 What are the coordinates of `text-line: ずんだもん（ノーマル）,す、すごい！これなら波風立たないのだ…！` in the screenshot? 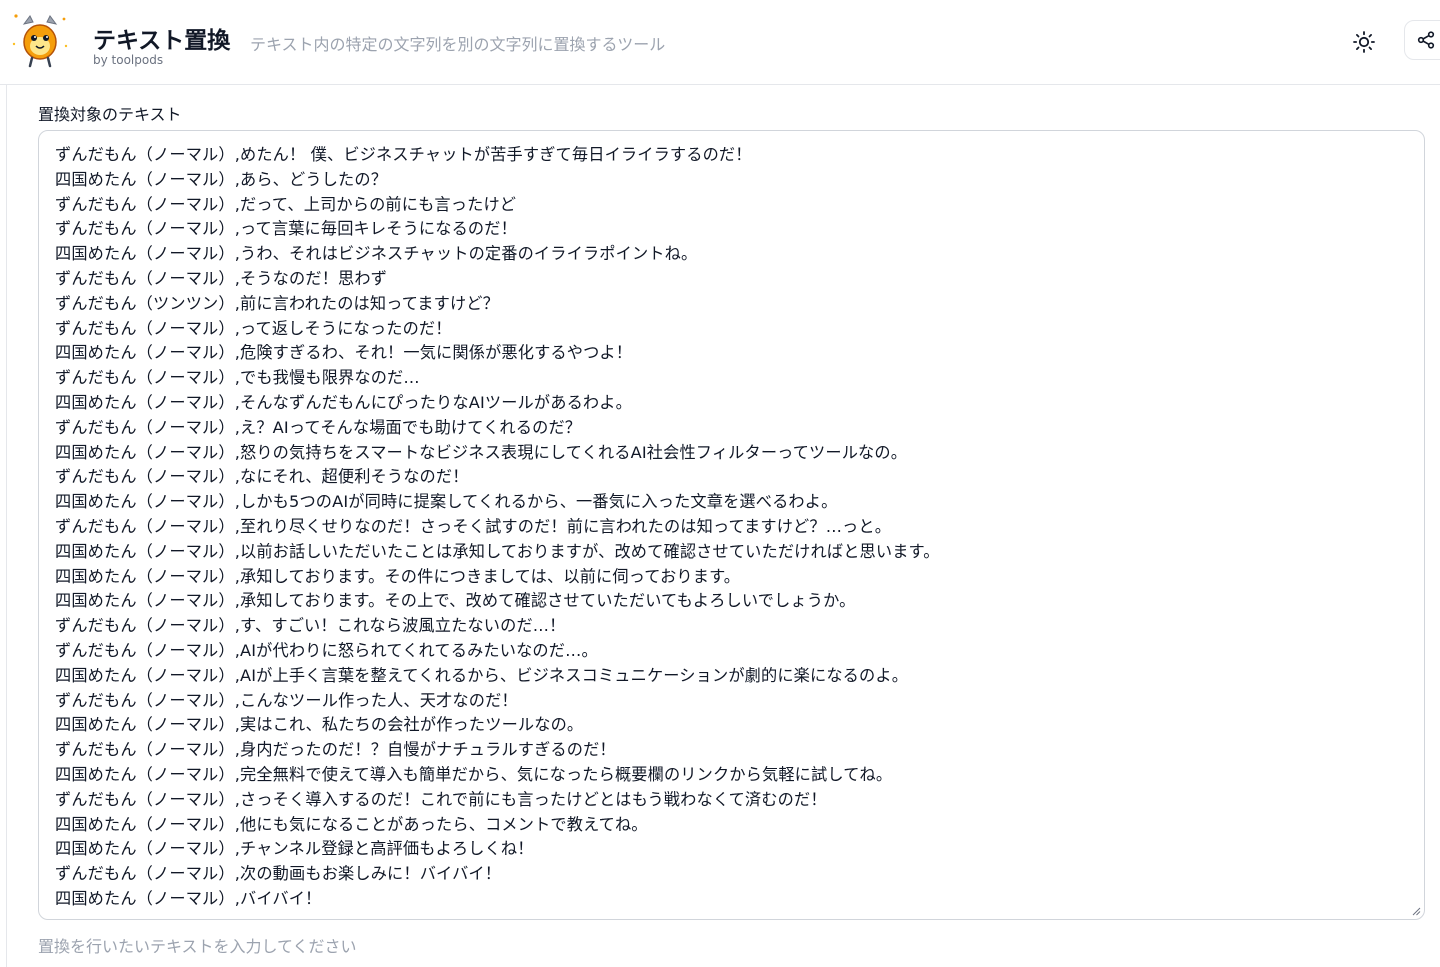 It's located at (310, 626).